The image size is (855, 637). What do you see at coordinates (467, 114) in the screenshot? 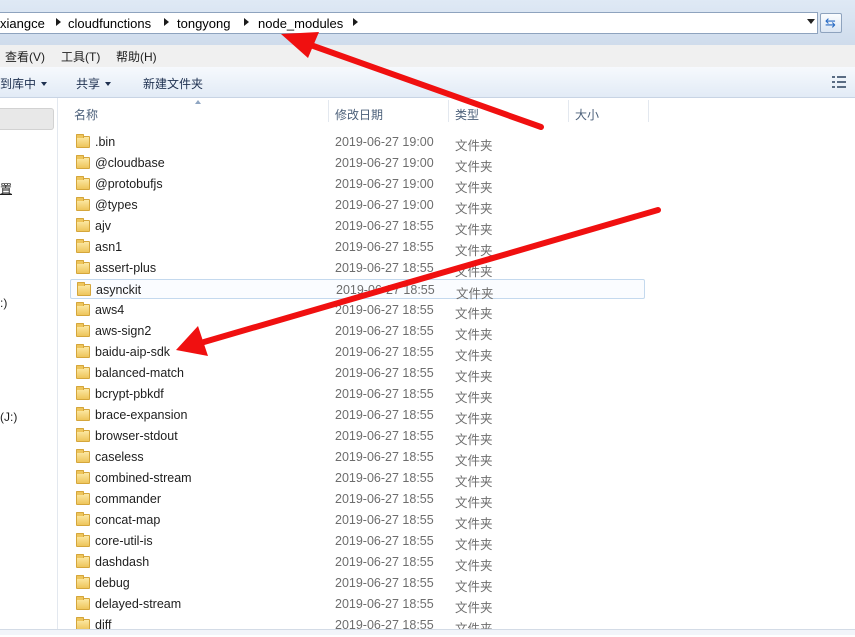
I see `column-type-header: 类型` at bounding box center [467, 114].